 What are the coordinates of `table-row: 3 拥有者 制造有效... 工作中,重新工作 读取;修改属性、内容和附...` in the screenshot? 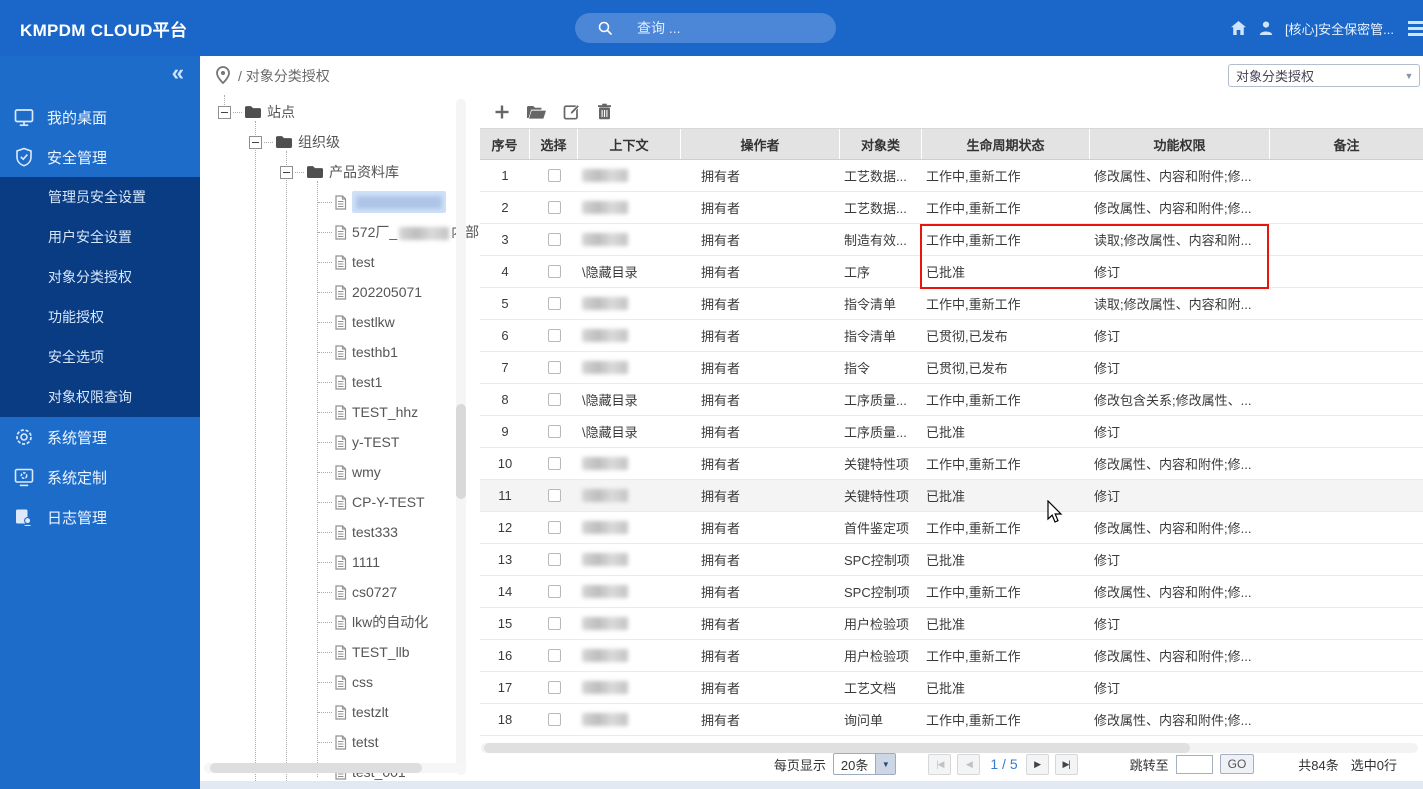 It's located at (951, 240).